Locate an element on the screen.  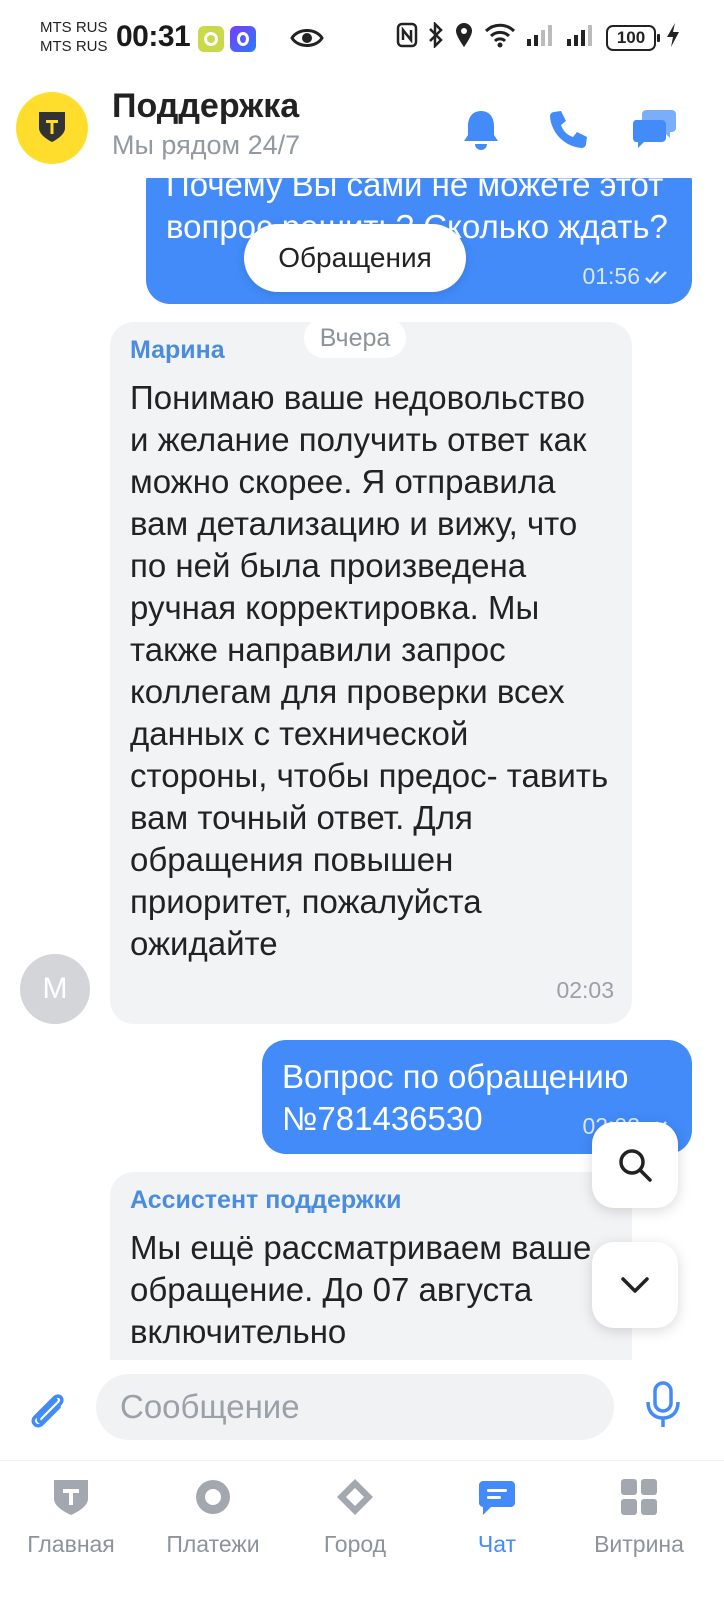
nav-label: Чат is located at coordinates (497, 1544).